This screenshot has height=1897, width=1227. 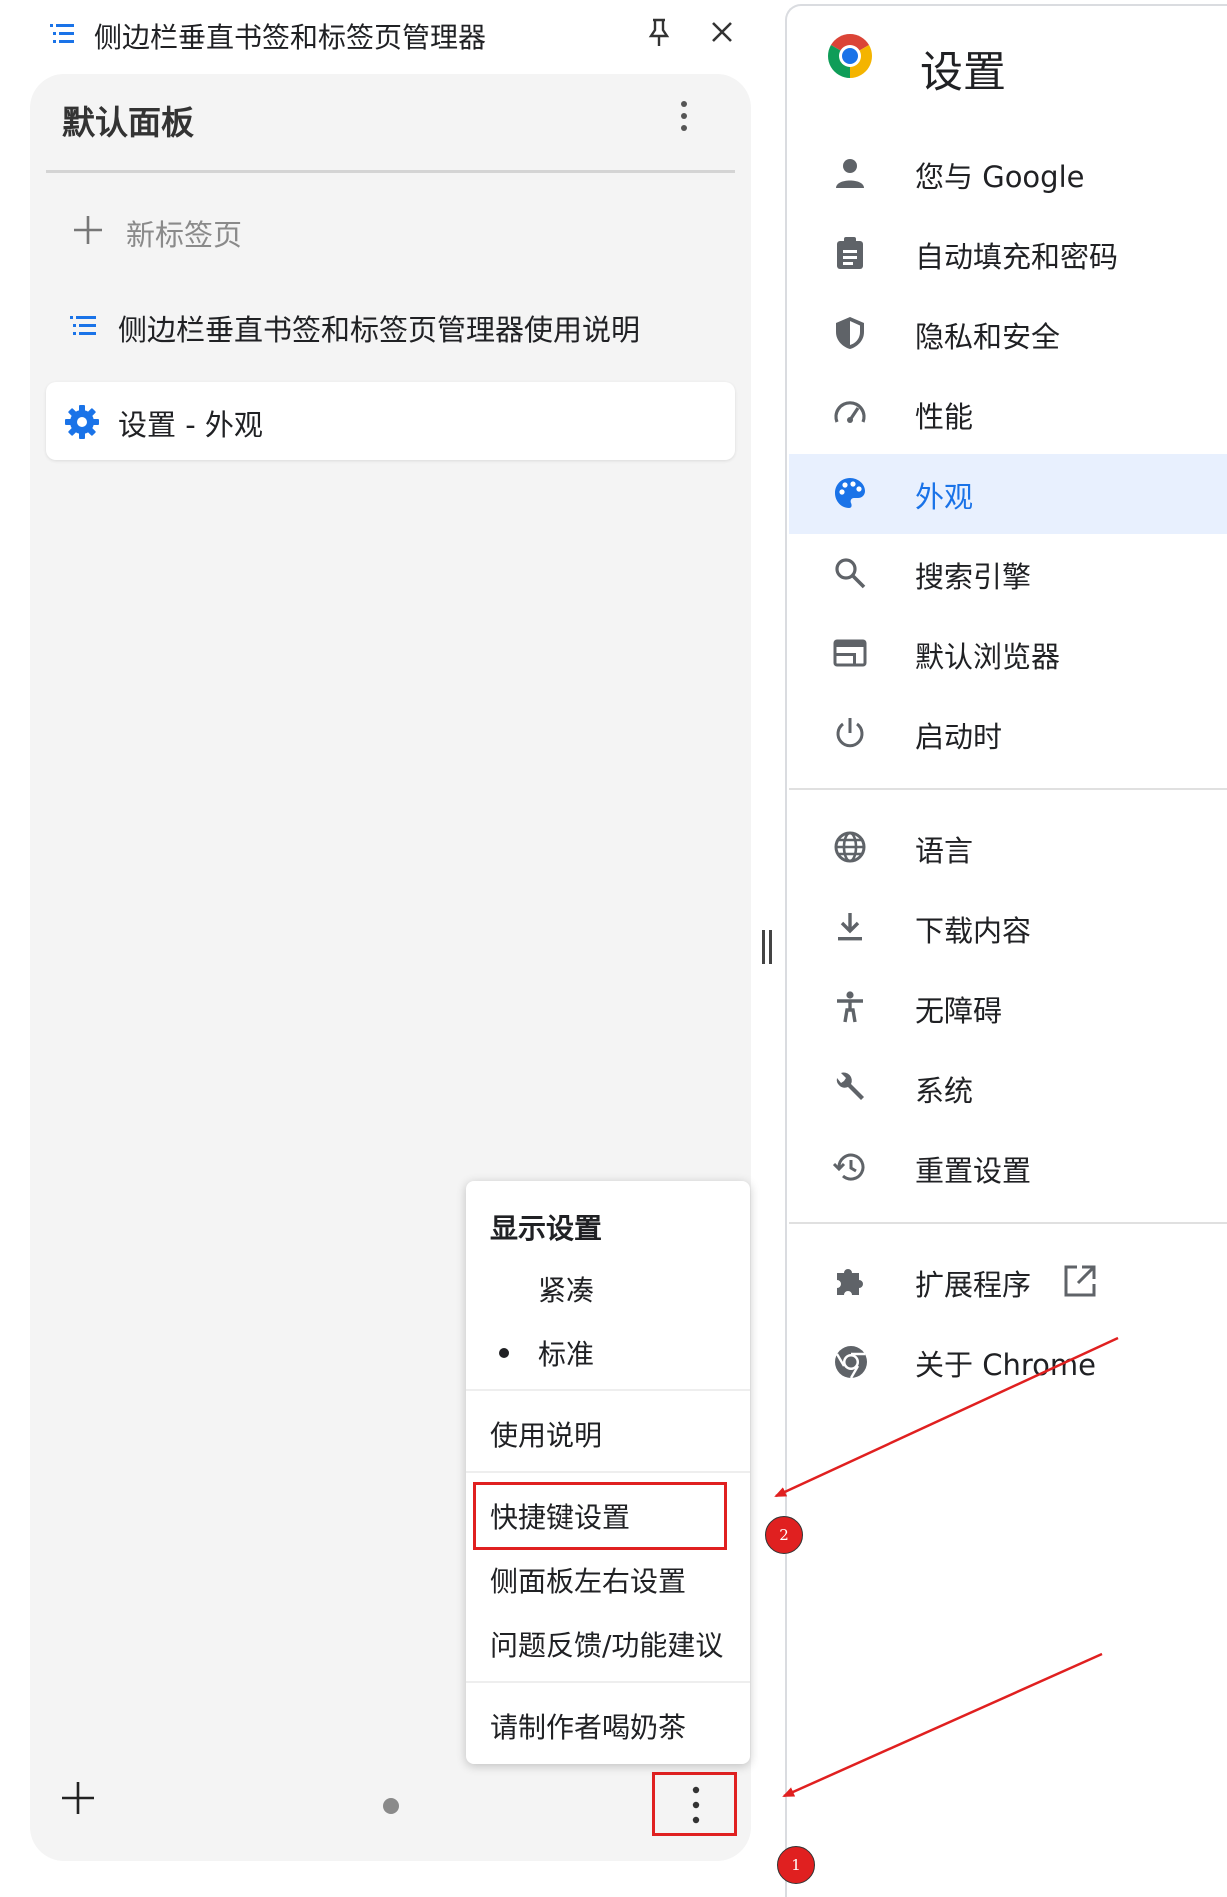 What do you see at coordinates (588, 1580) in the screenshot?
I see `panel-side-settings-menu-item: 侧面板左右设置` at bounding box center [588, 1580].